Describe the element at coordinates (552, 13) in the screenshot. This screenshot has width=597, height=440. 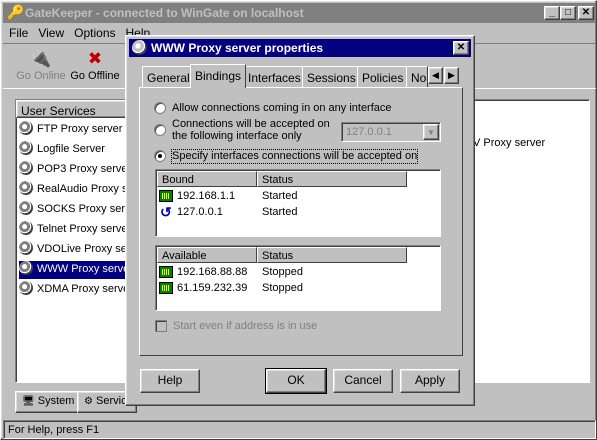
I see `minimize-button: _` at that location.